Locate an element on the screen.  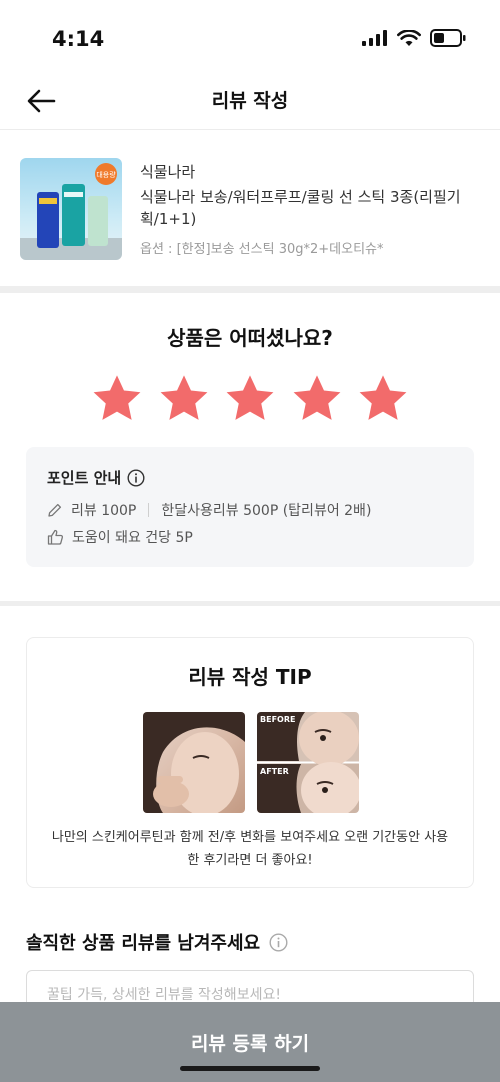
cellular-signal-icon is located at coordinates (374, 38).